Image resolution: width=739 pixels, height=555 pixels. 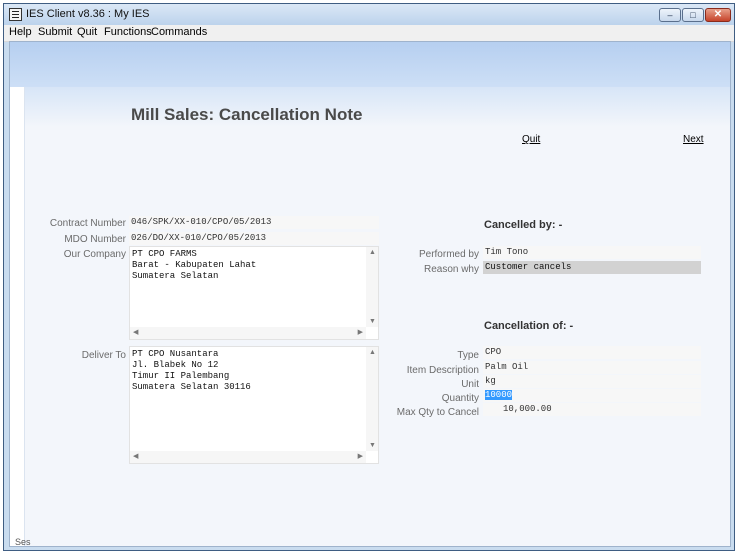 I want to click on deliver-to-label: Deliver To, so click(x=103, y=355).